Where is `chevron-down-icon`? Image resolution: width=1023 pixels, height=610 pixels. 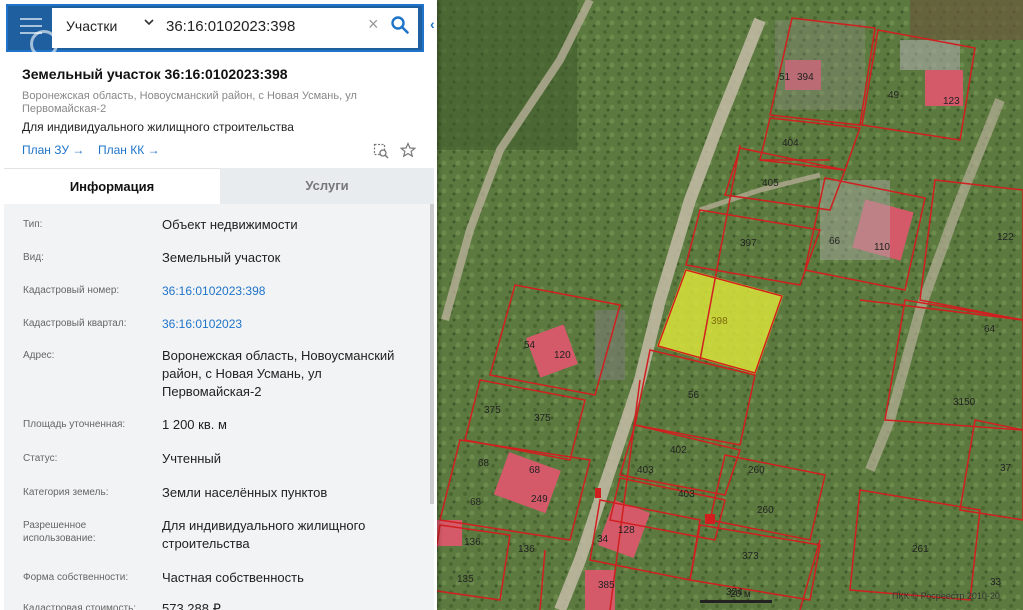 chevron-down-icon is located at coordinates (149, 22).